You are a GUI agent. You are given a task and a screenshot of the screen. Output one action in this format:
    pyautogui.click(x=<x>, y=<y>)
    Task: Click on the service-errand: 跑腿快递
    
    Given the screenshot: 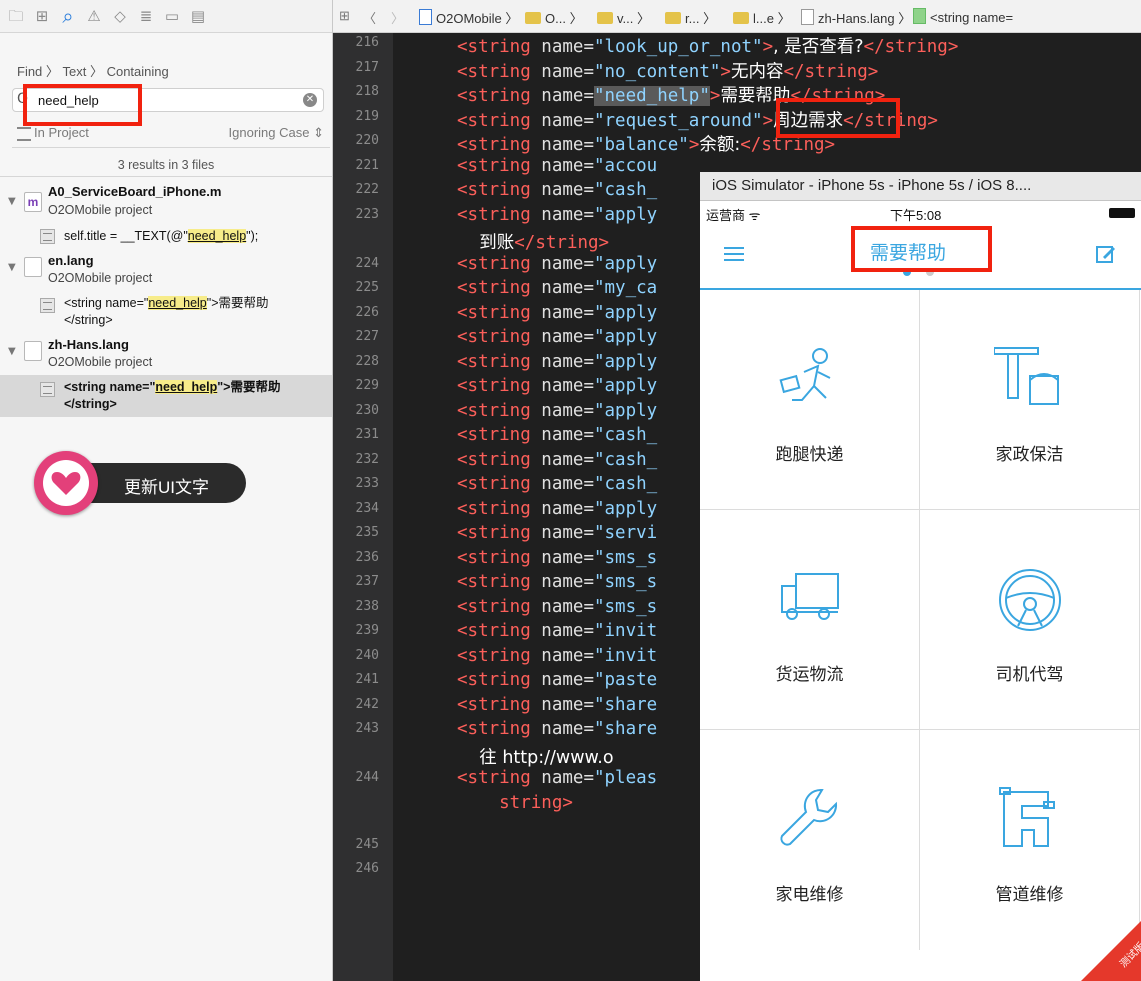 What is the action you would take?
    pyautogui.click(x=810, y=400)
    